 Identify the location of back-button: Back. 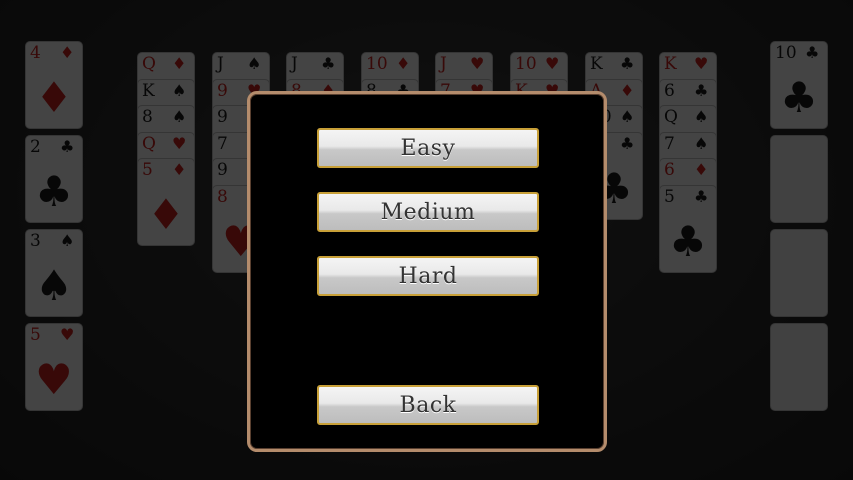
(428, 405).